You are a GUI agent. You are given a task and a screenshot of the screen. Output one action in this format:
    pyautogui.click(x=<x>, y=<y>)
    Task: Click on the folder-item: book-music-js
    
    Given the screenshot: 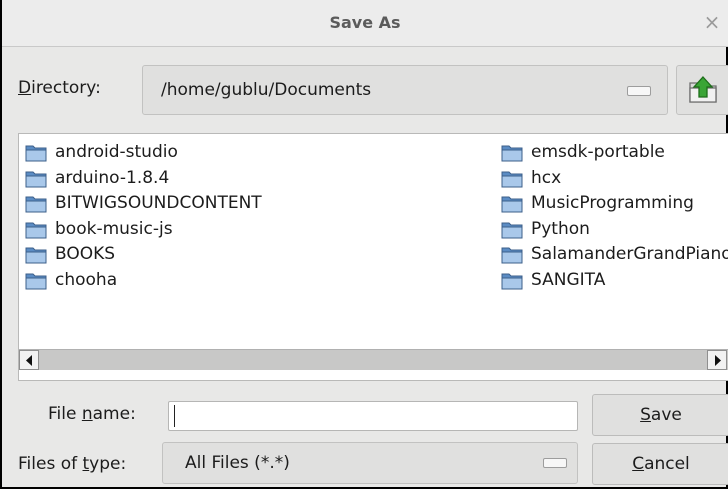 What is the action you would take?
    pyautogui.click(x=143, y=230)
    